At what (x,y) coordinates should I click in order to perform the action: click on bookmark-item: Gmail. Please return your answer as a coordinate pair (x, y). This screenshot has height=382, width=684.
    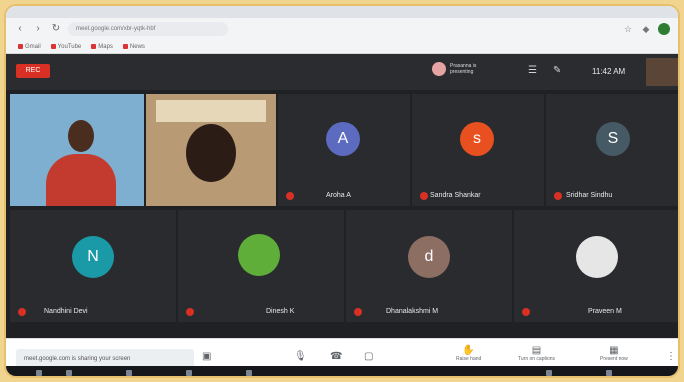
    Looking at the image, I should click on (29, 47).